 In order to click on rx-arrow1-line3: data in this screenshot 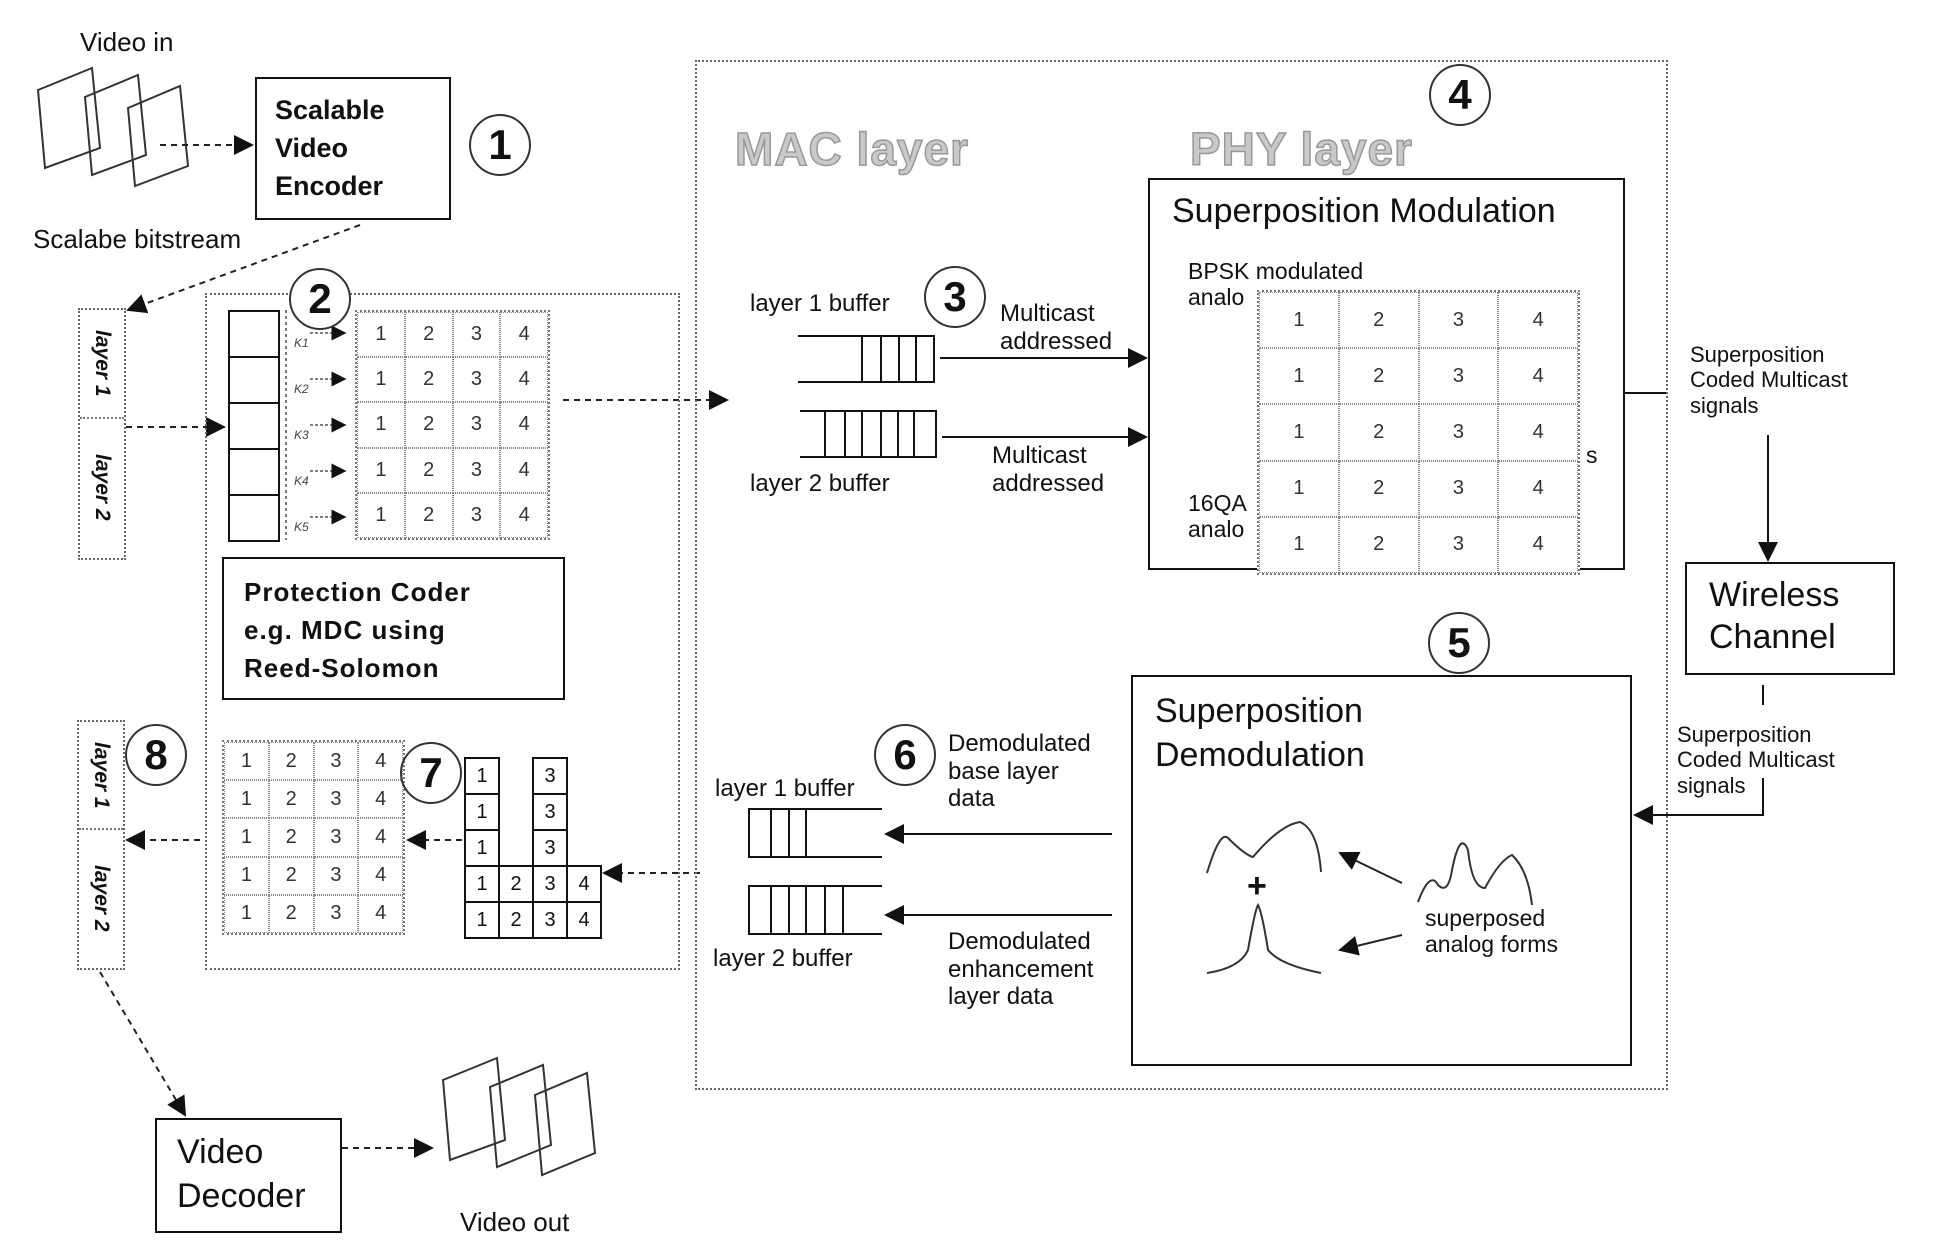, I will do `click(971, 799)`.